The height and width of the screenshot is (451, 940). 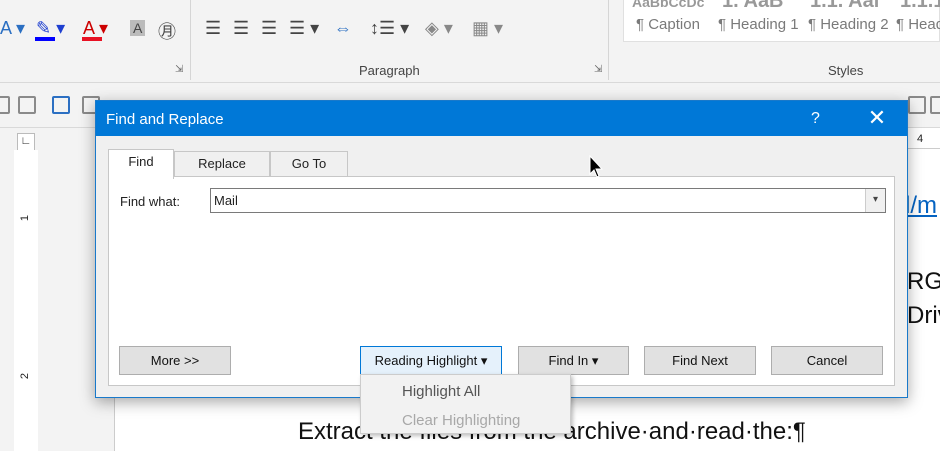 I want to click on tab-find: Find, so click(x=141, y=164).